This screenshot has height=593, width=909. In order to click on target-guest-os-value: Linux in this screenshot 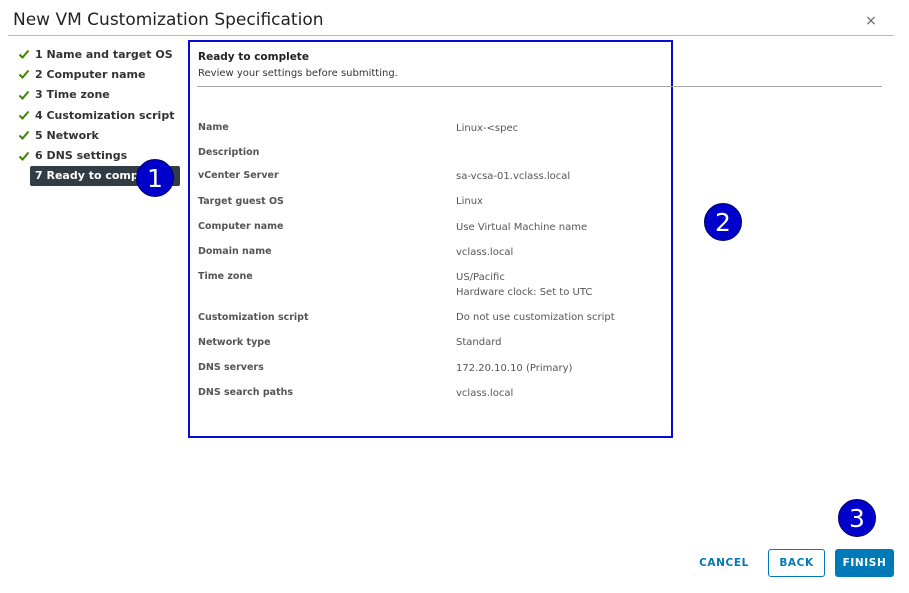, I will do `click(469, 201)`.